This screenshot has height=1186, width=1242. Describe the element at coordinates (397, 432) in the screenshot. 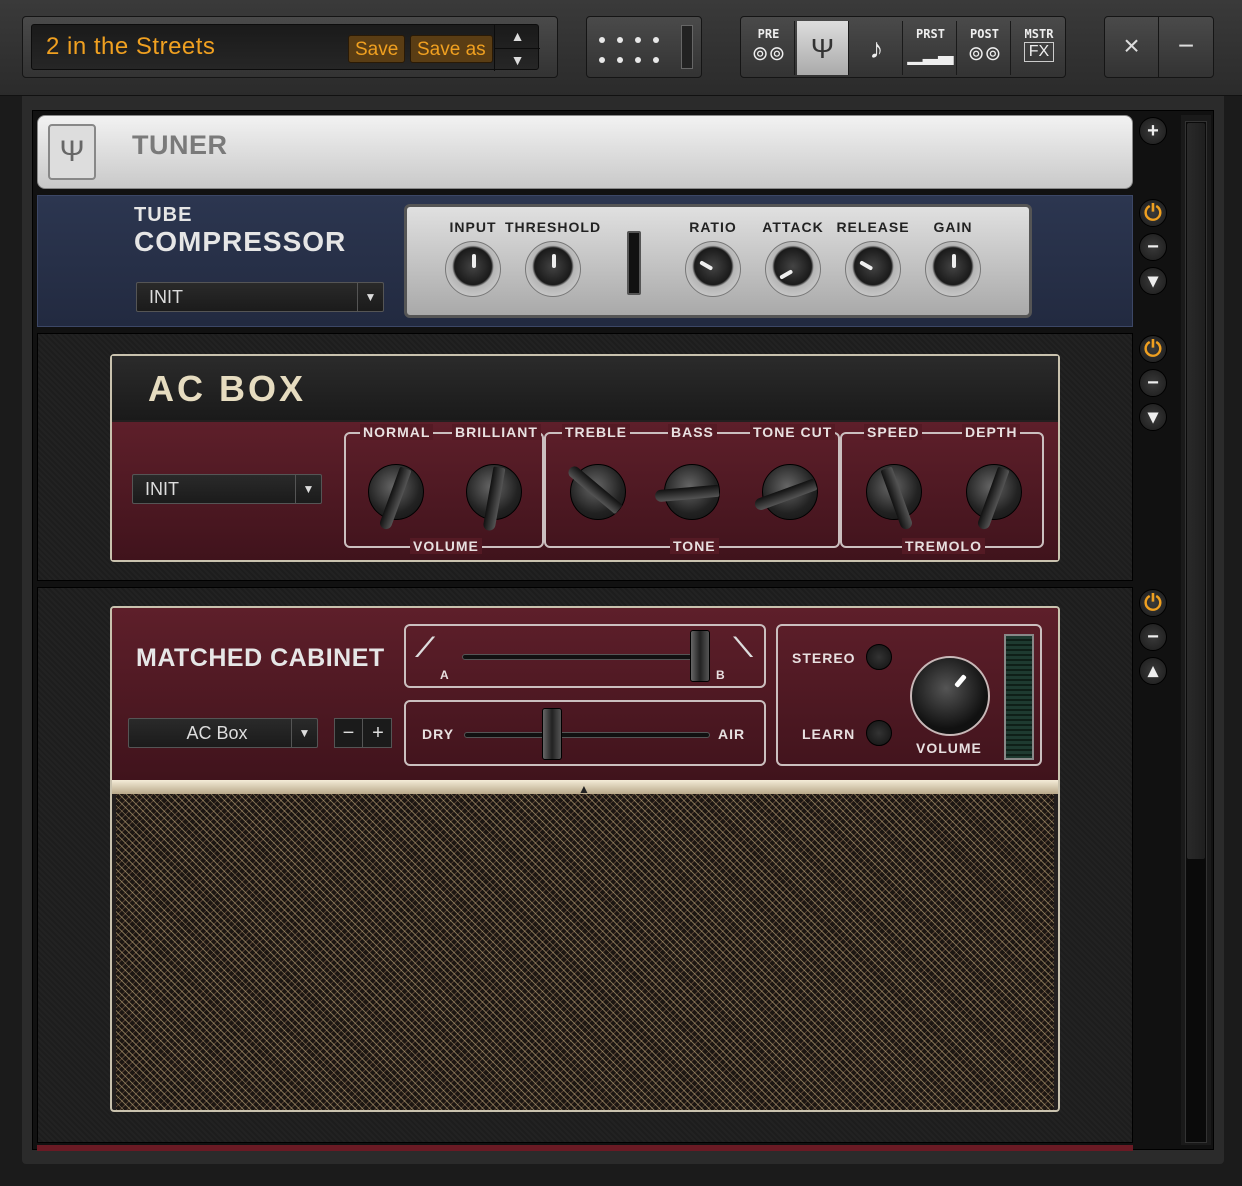

I see `normal-label: NORMAL` at that location.